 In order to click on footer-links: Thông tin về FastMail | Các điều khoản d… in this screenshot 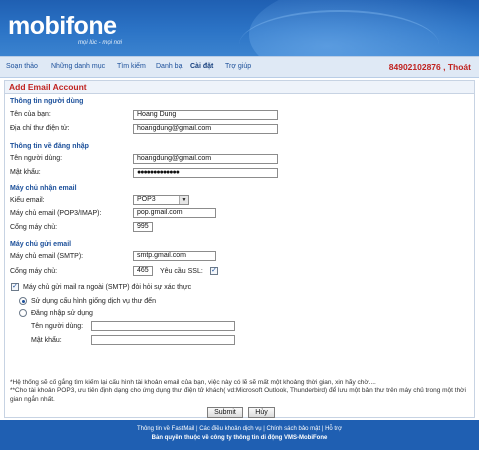, I will do `click(239, 429)`.